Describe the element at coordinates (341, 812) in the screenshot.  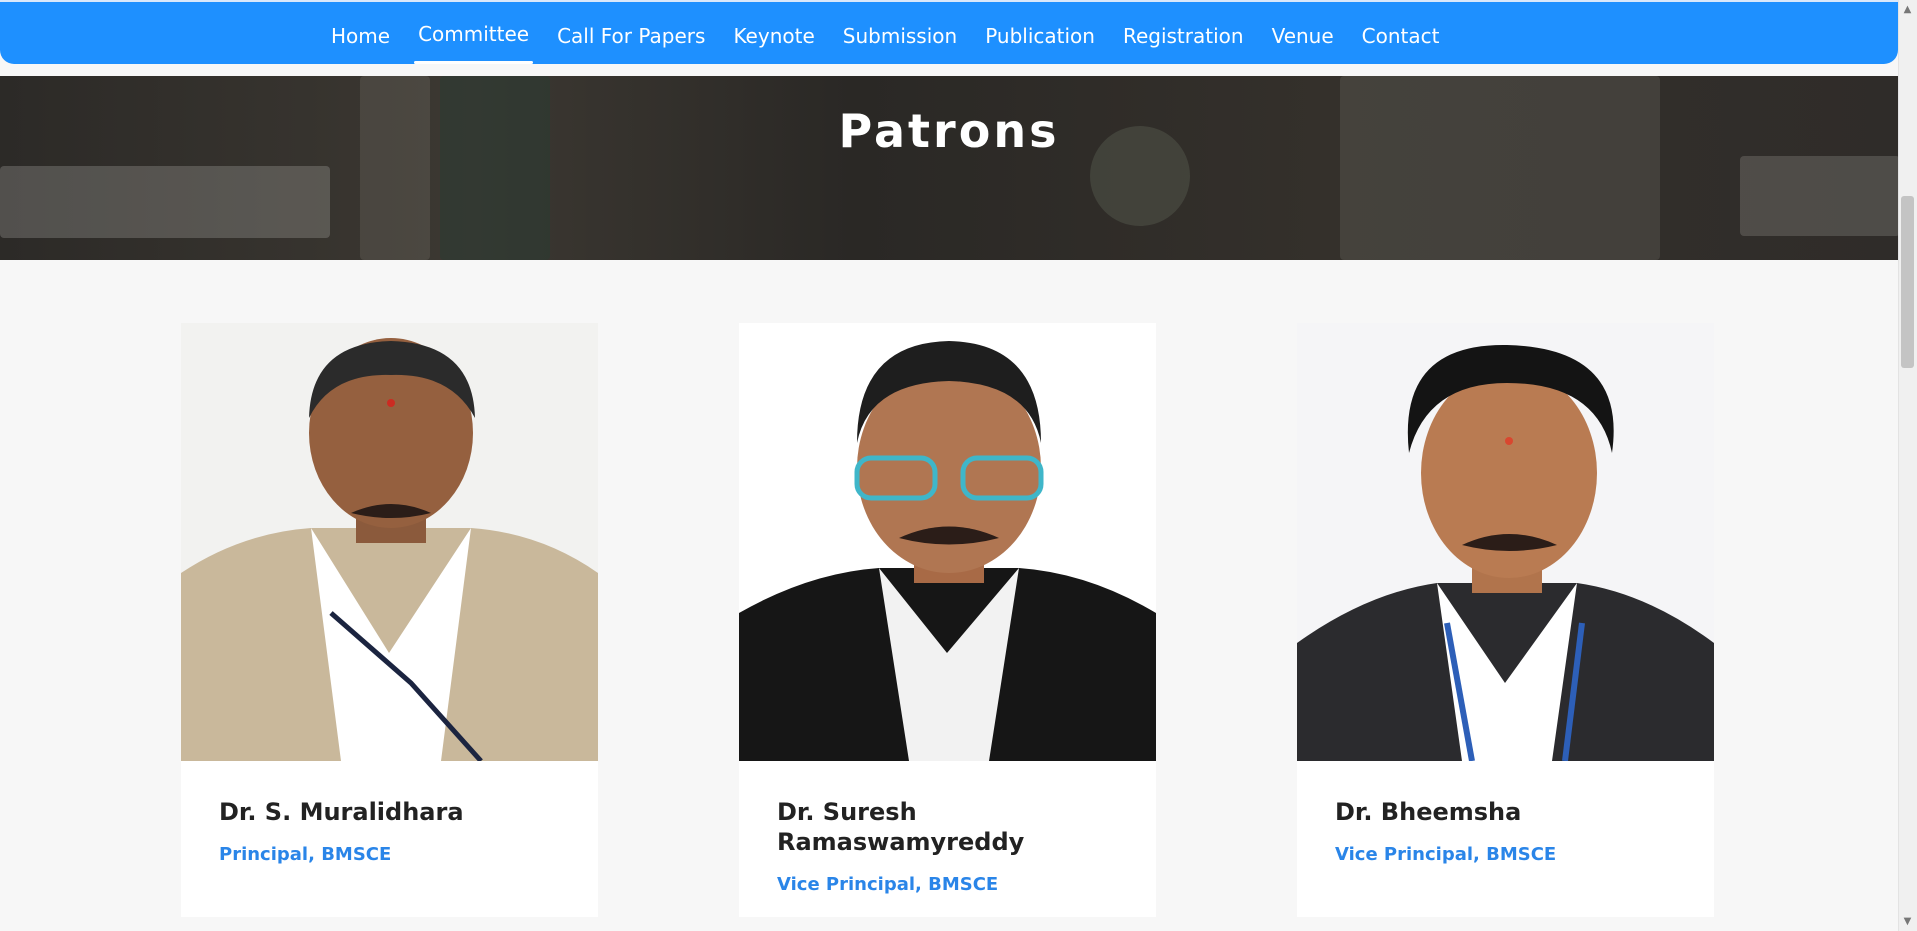
I see `patron-name: Dr. S. Muralidhara` at that location.